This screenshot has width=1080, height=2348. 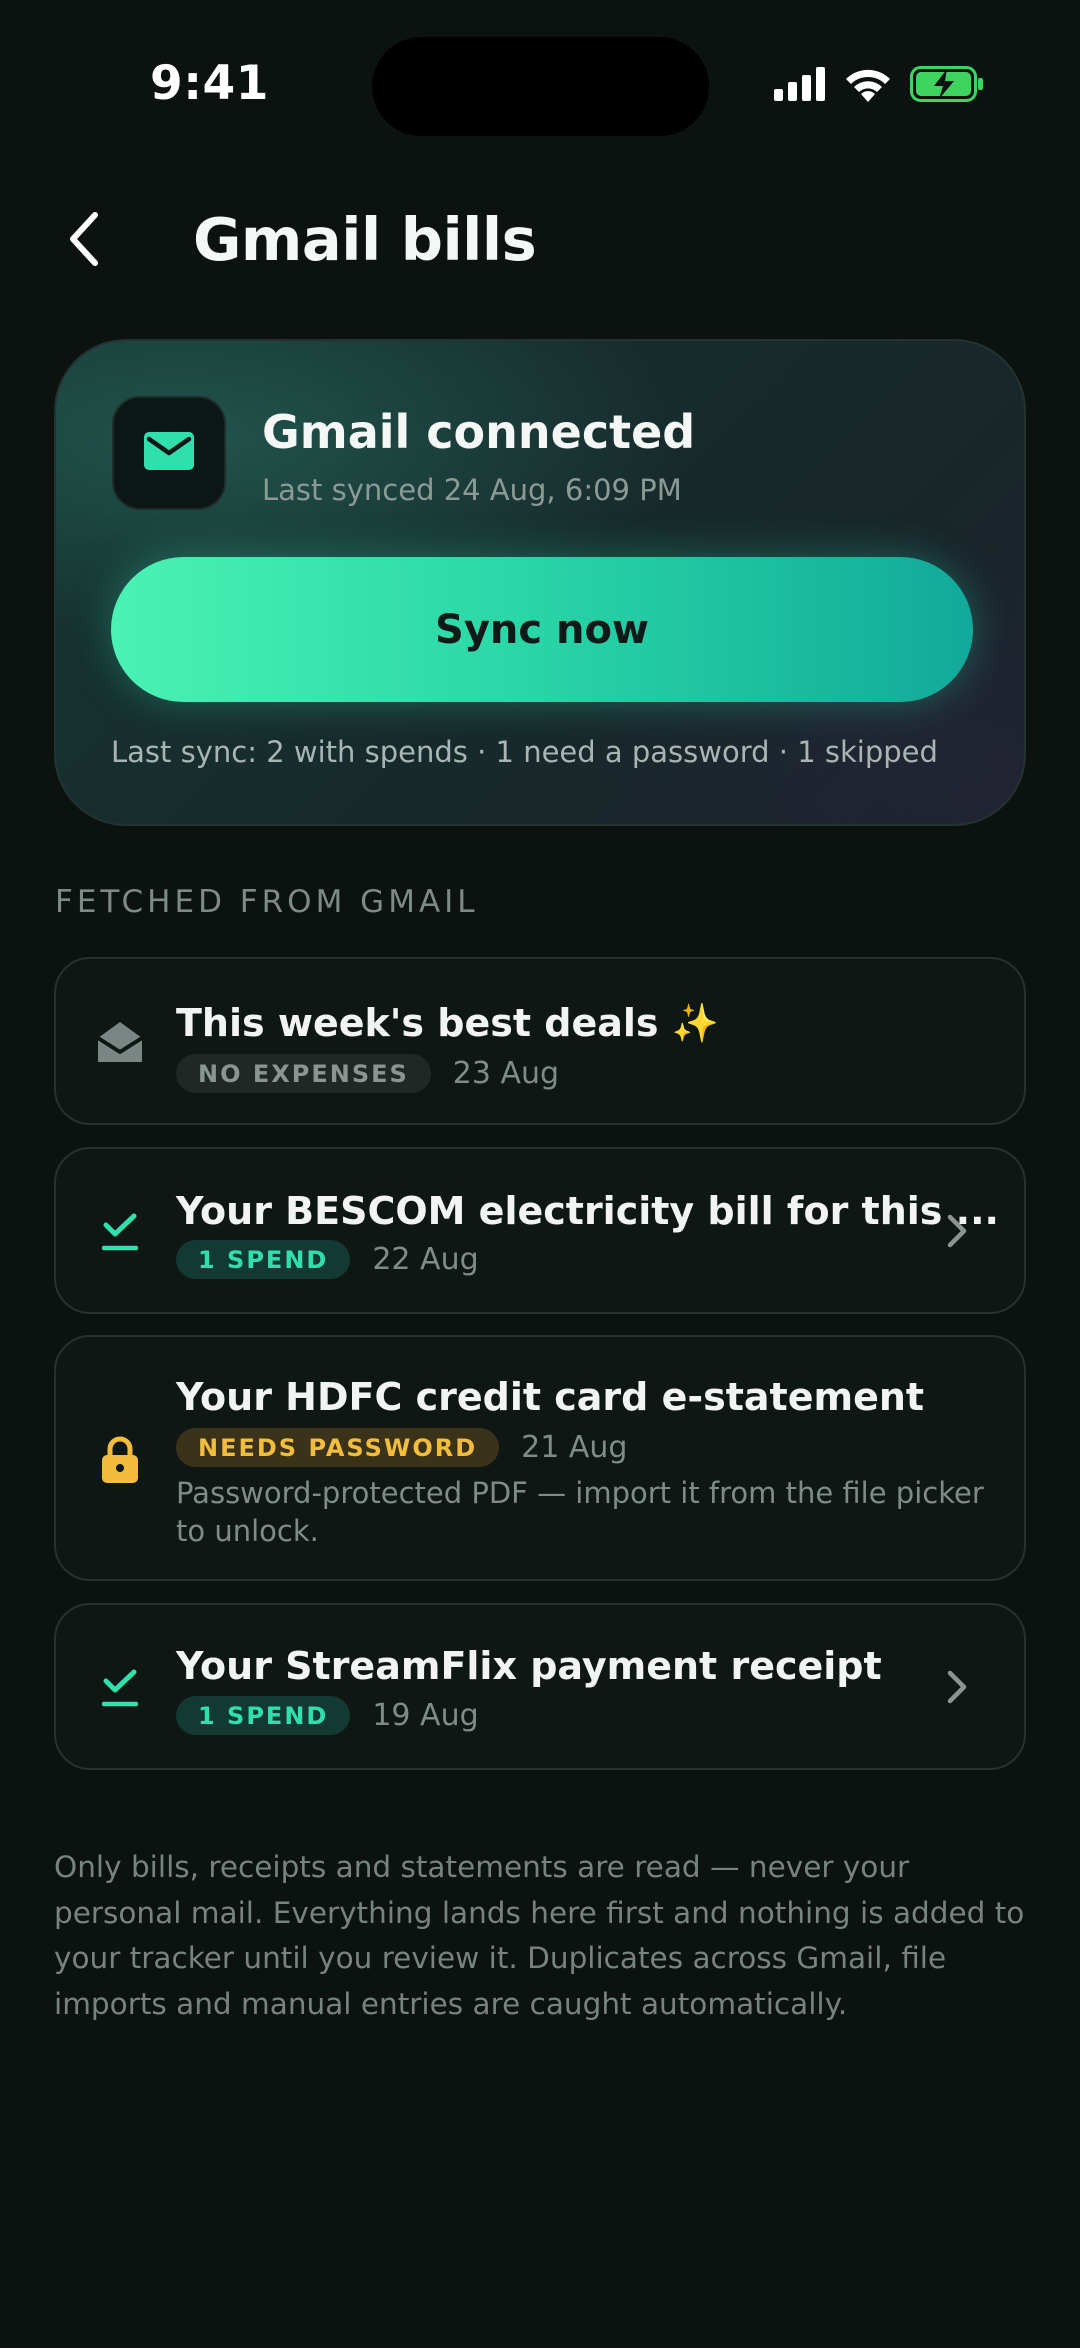 I want to click on status-icons, so click(x=879, y=86).